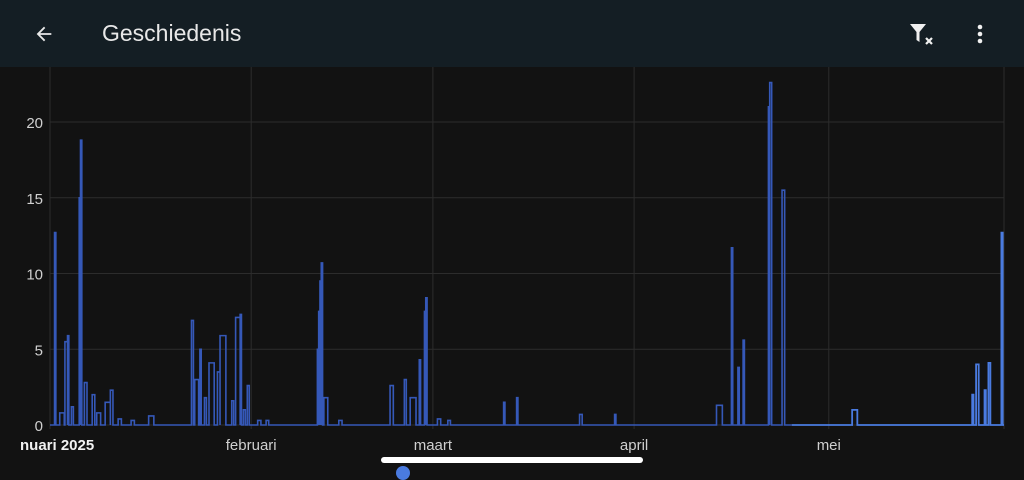 The height and width of the screenshot is (480, 1024). I want to click on x-tick-label: april, so click(634, 445).